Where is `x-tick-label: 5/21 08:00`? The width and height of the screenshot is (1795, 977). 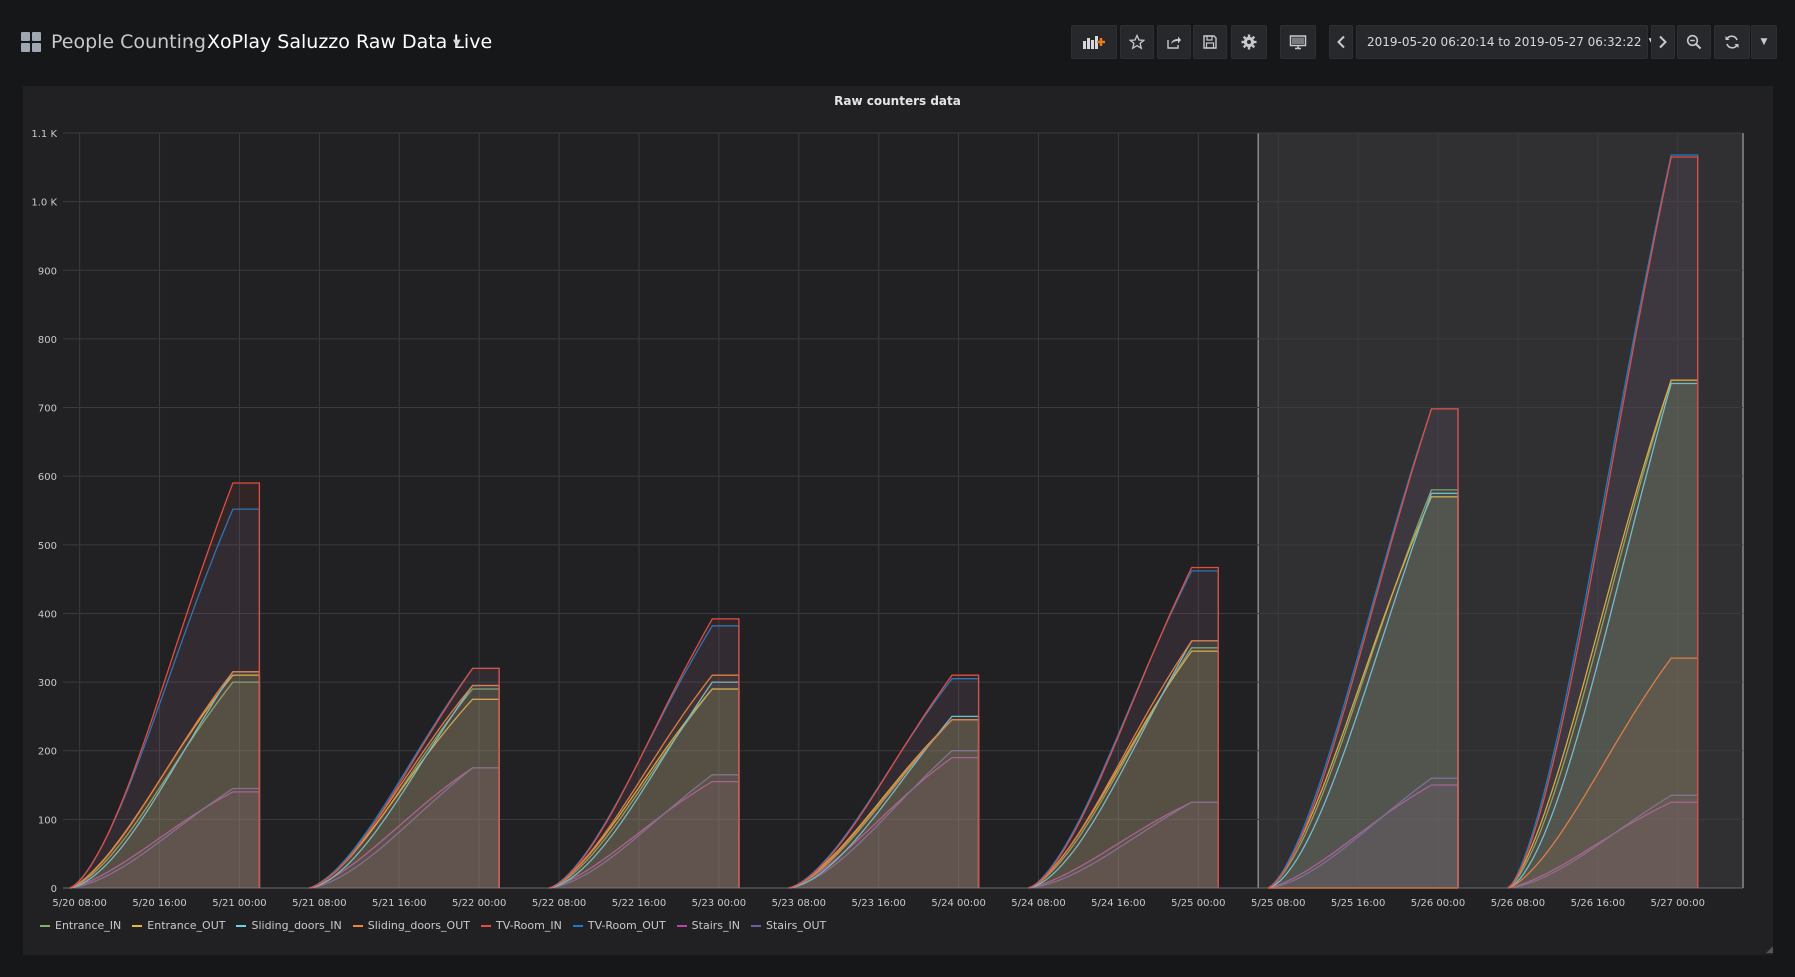
x-tick-label: 5/21 08:00 is located at coordinates (319, 903).